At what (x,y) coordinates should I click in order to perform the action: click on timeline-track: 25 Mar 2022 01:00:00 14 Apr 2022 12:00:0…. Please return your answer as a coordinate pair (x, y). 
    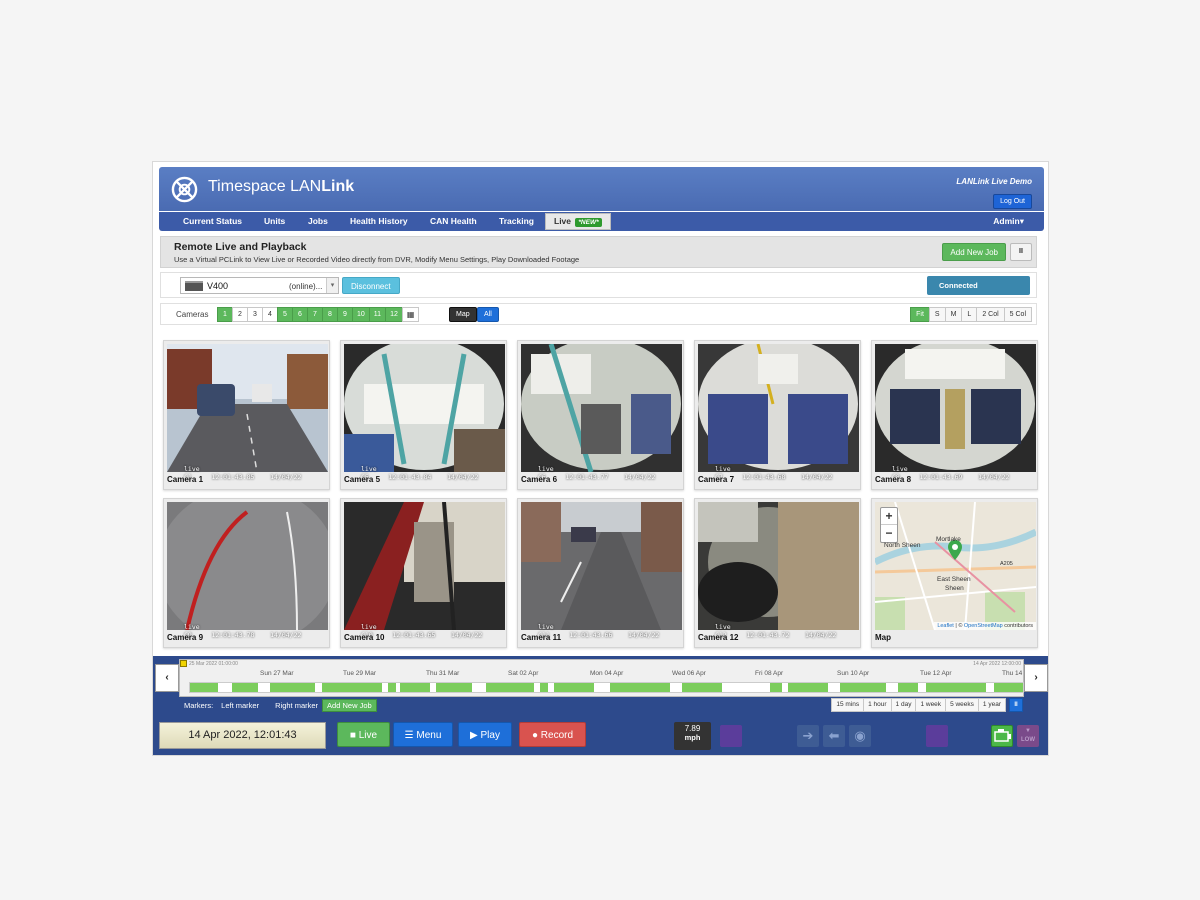
    Looking at the image, I should click on (601, 678).